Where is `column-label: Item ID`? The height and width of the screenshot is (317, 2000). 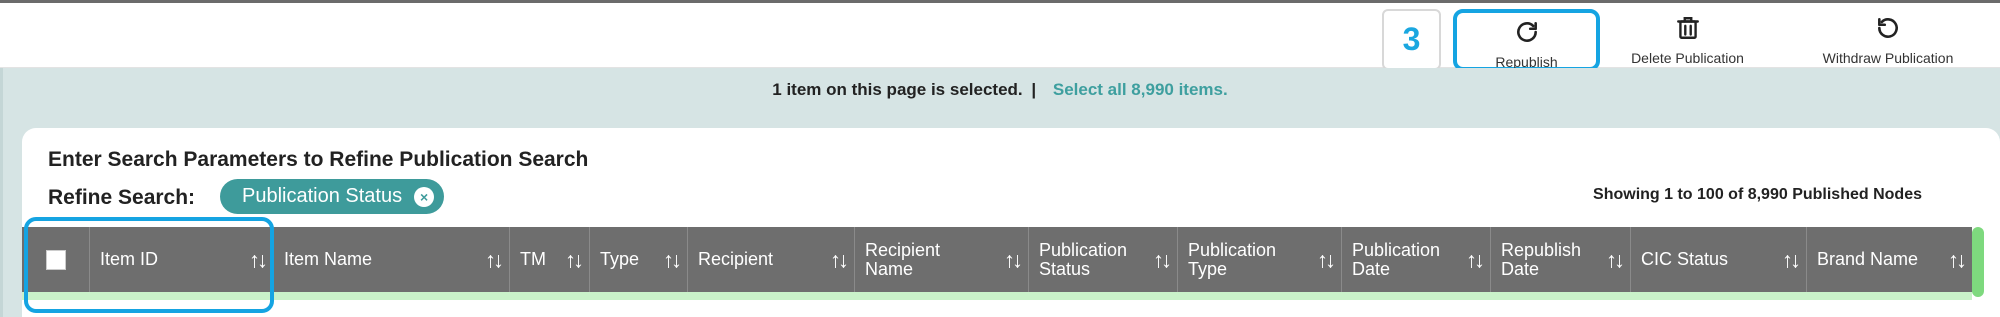
column-label: Item ID is located at coordinates (129, 259).